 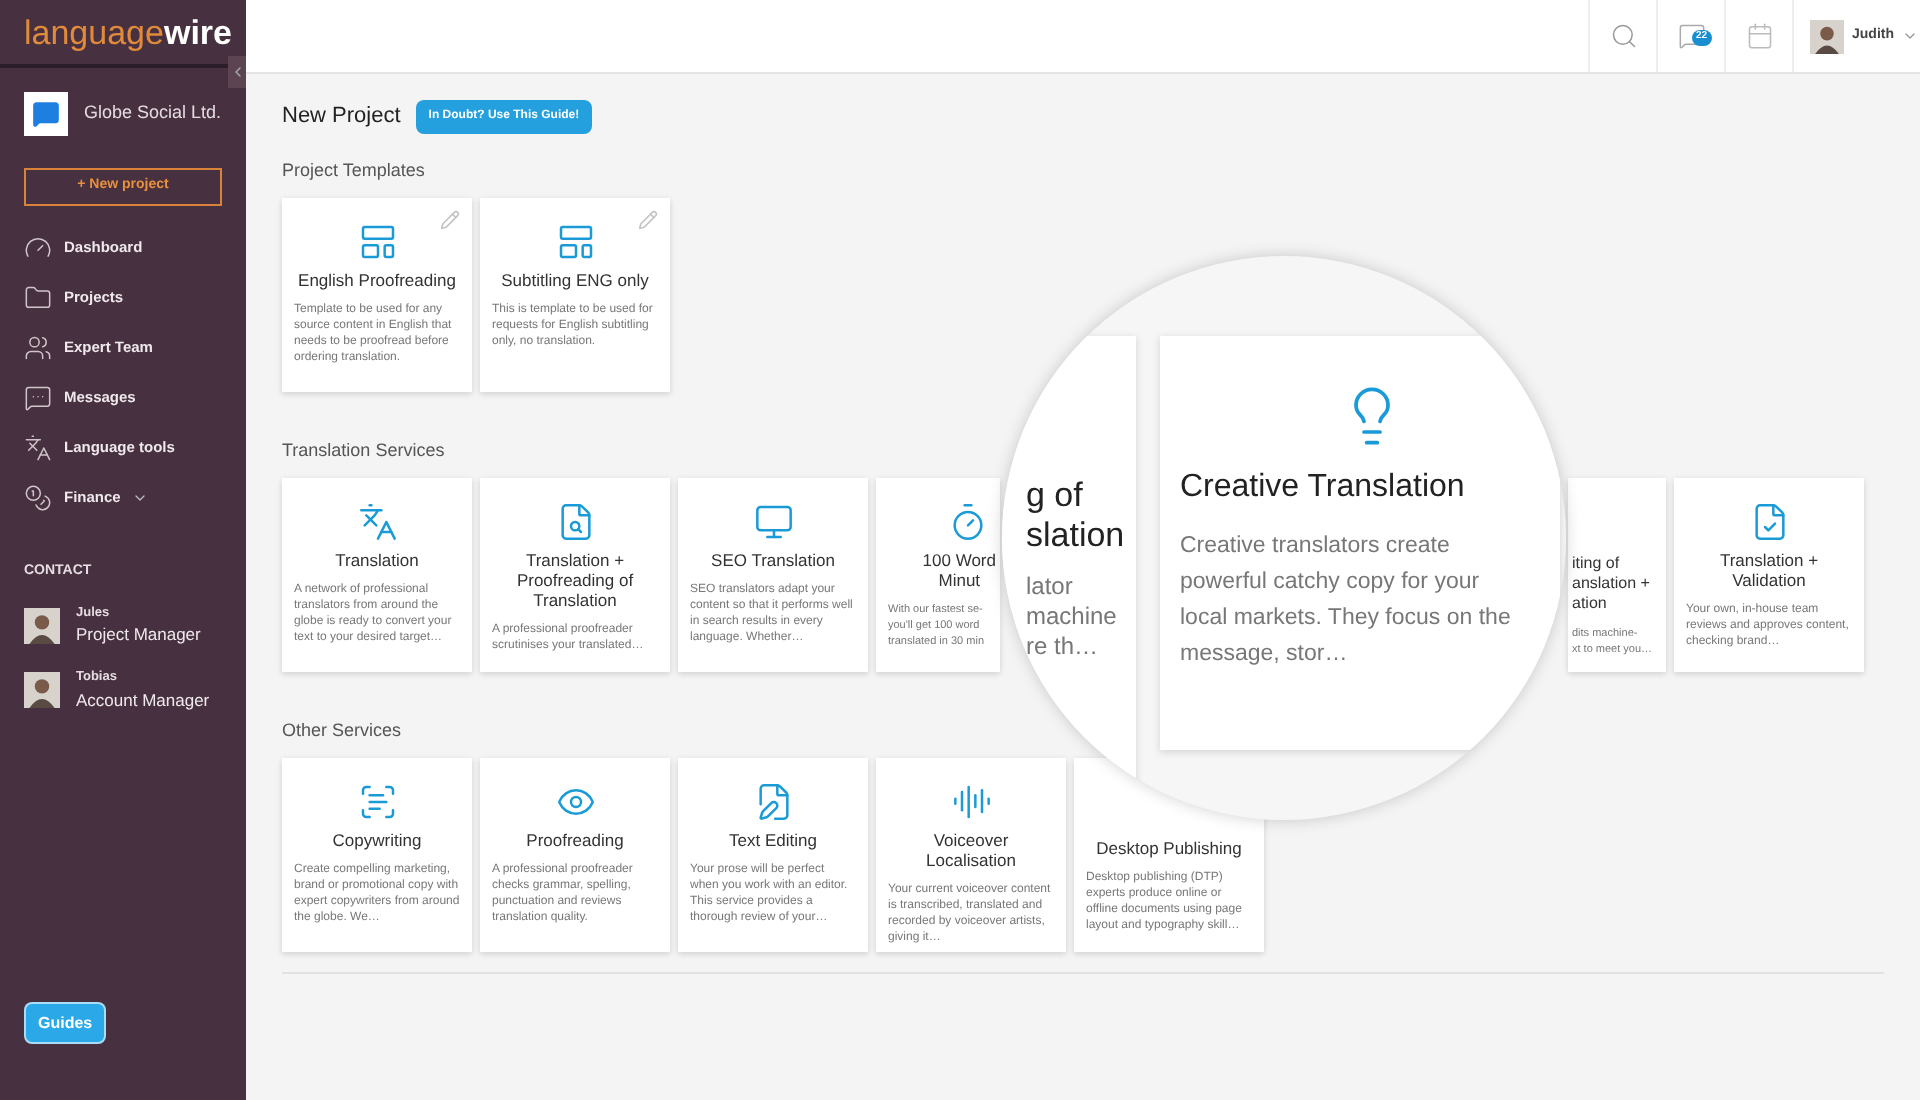 I want to click on card-title: iting of anslation + ation, so click(x=1611, y=584).